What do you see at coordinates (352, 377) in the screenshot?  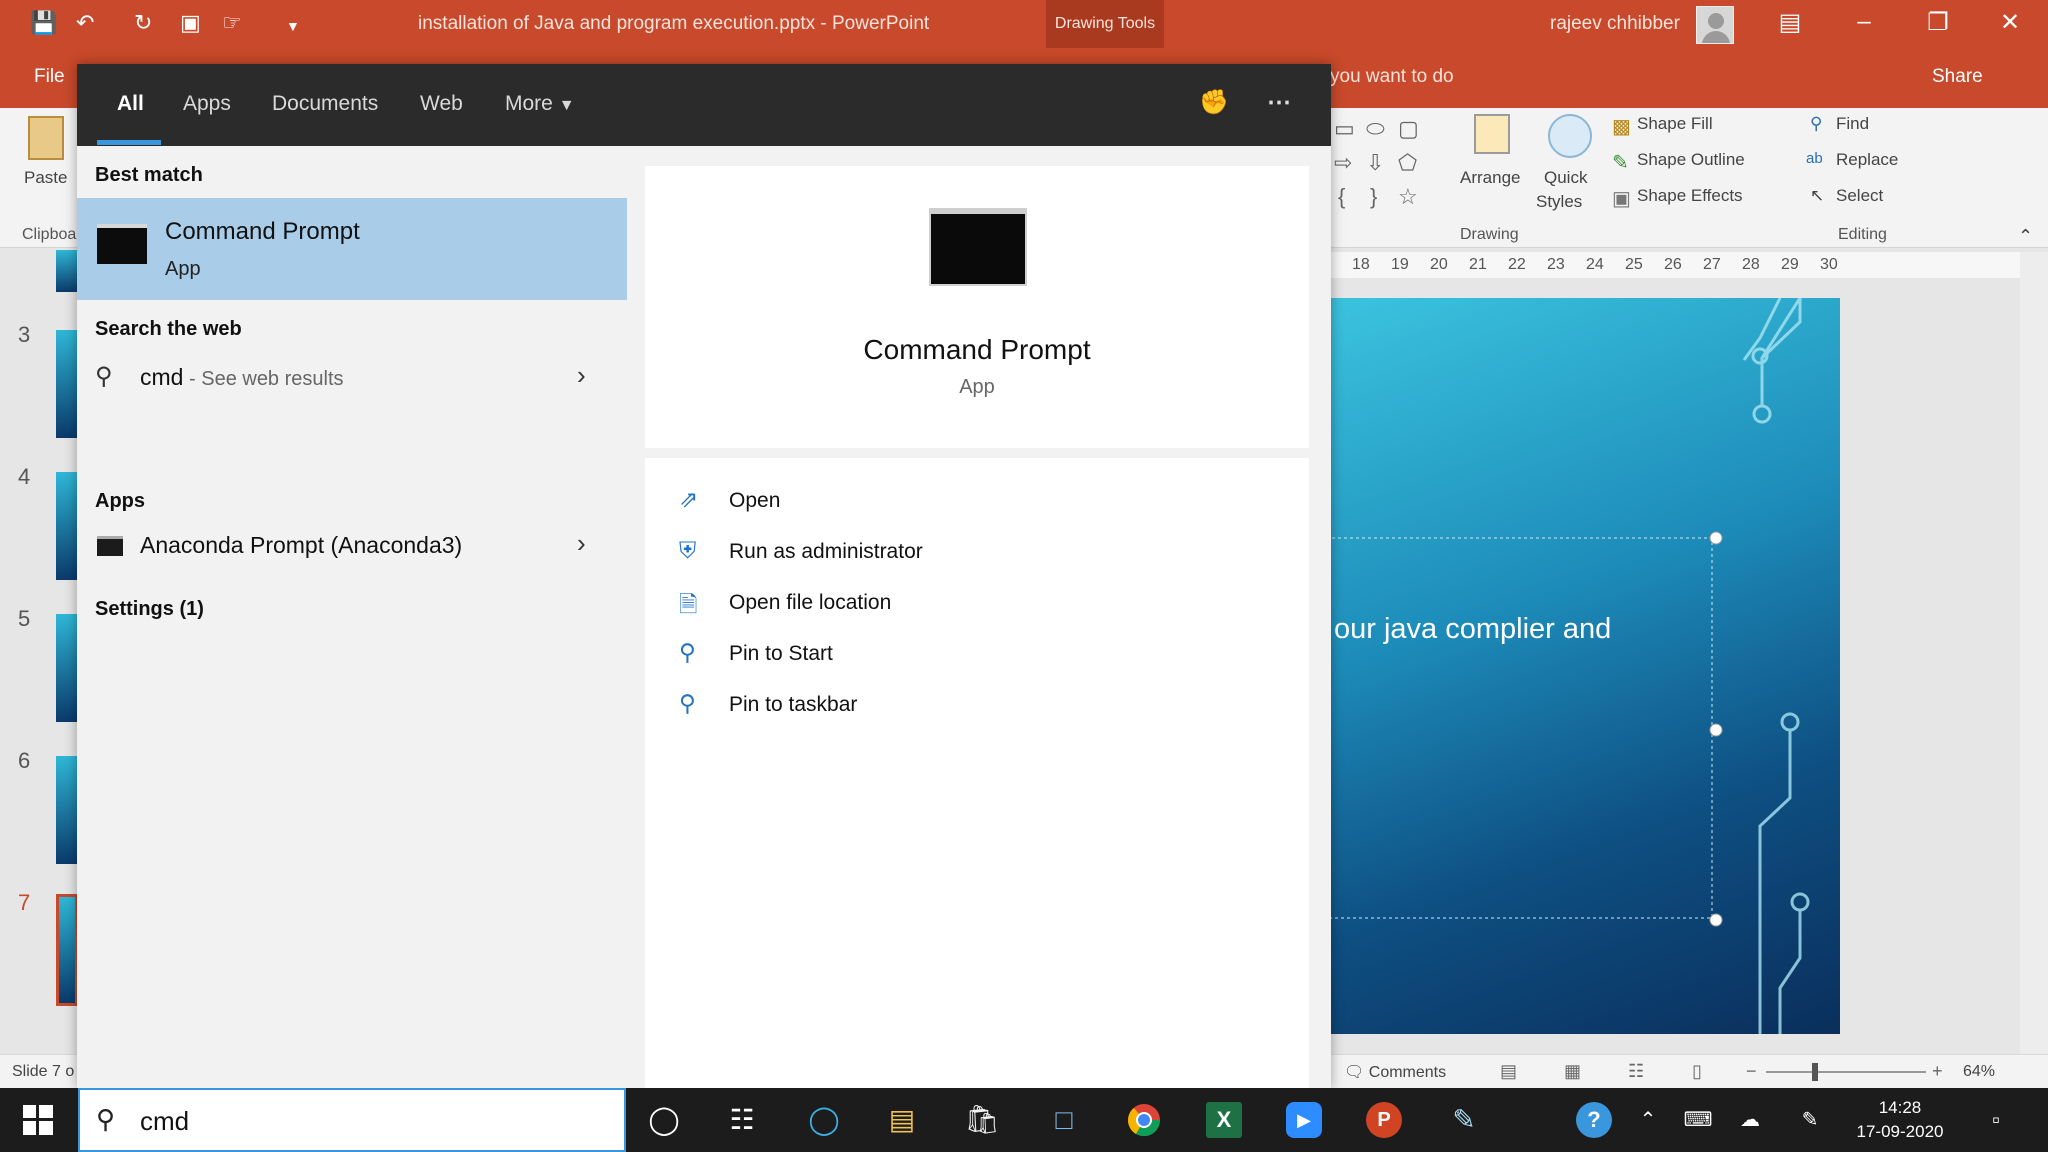 I see `web-search-result: ⚲ cmd - See web results ›` at bounding box center [352, 377].